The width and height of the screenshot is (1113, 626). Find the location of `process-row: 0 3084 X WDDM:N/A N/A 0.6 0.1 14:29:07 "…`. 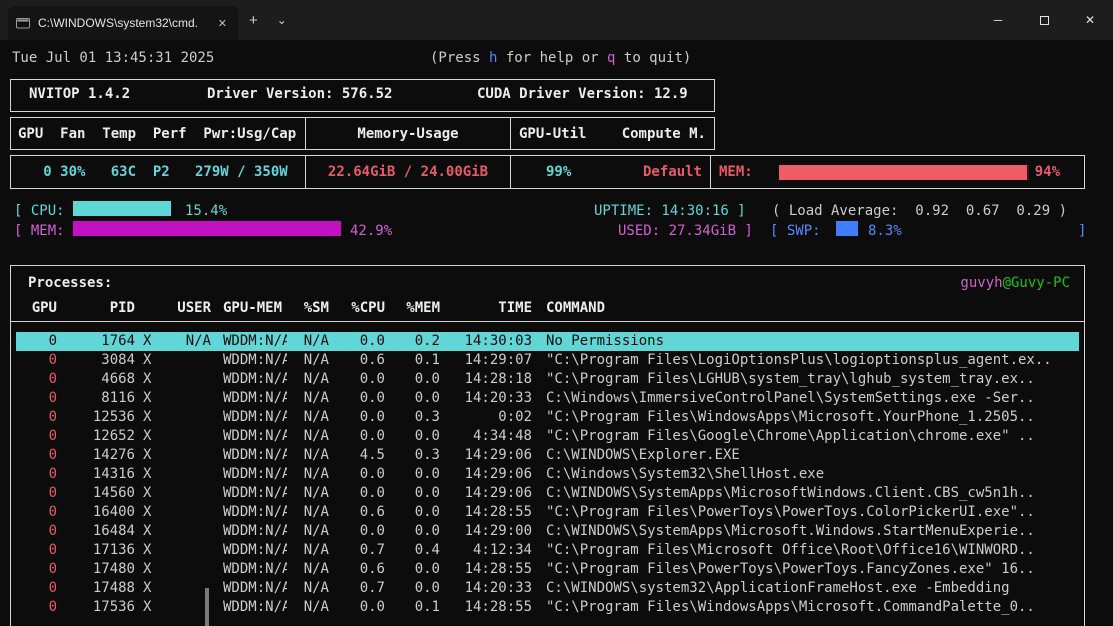

process-row: 0 3084 X WDDM:N/A N/A 0.6 0.1 14:29:07 "… is located at coordinates (547, 360).